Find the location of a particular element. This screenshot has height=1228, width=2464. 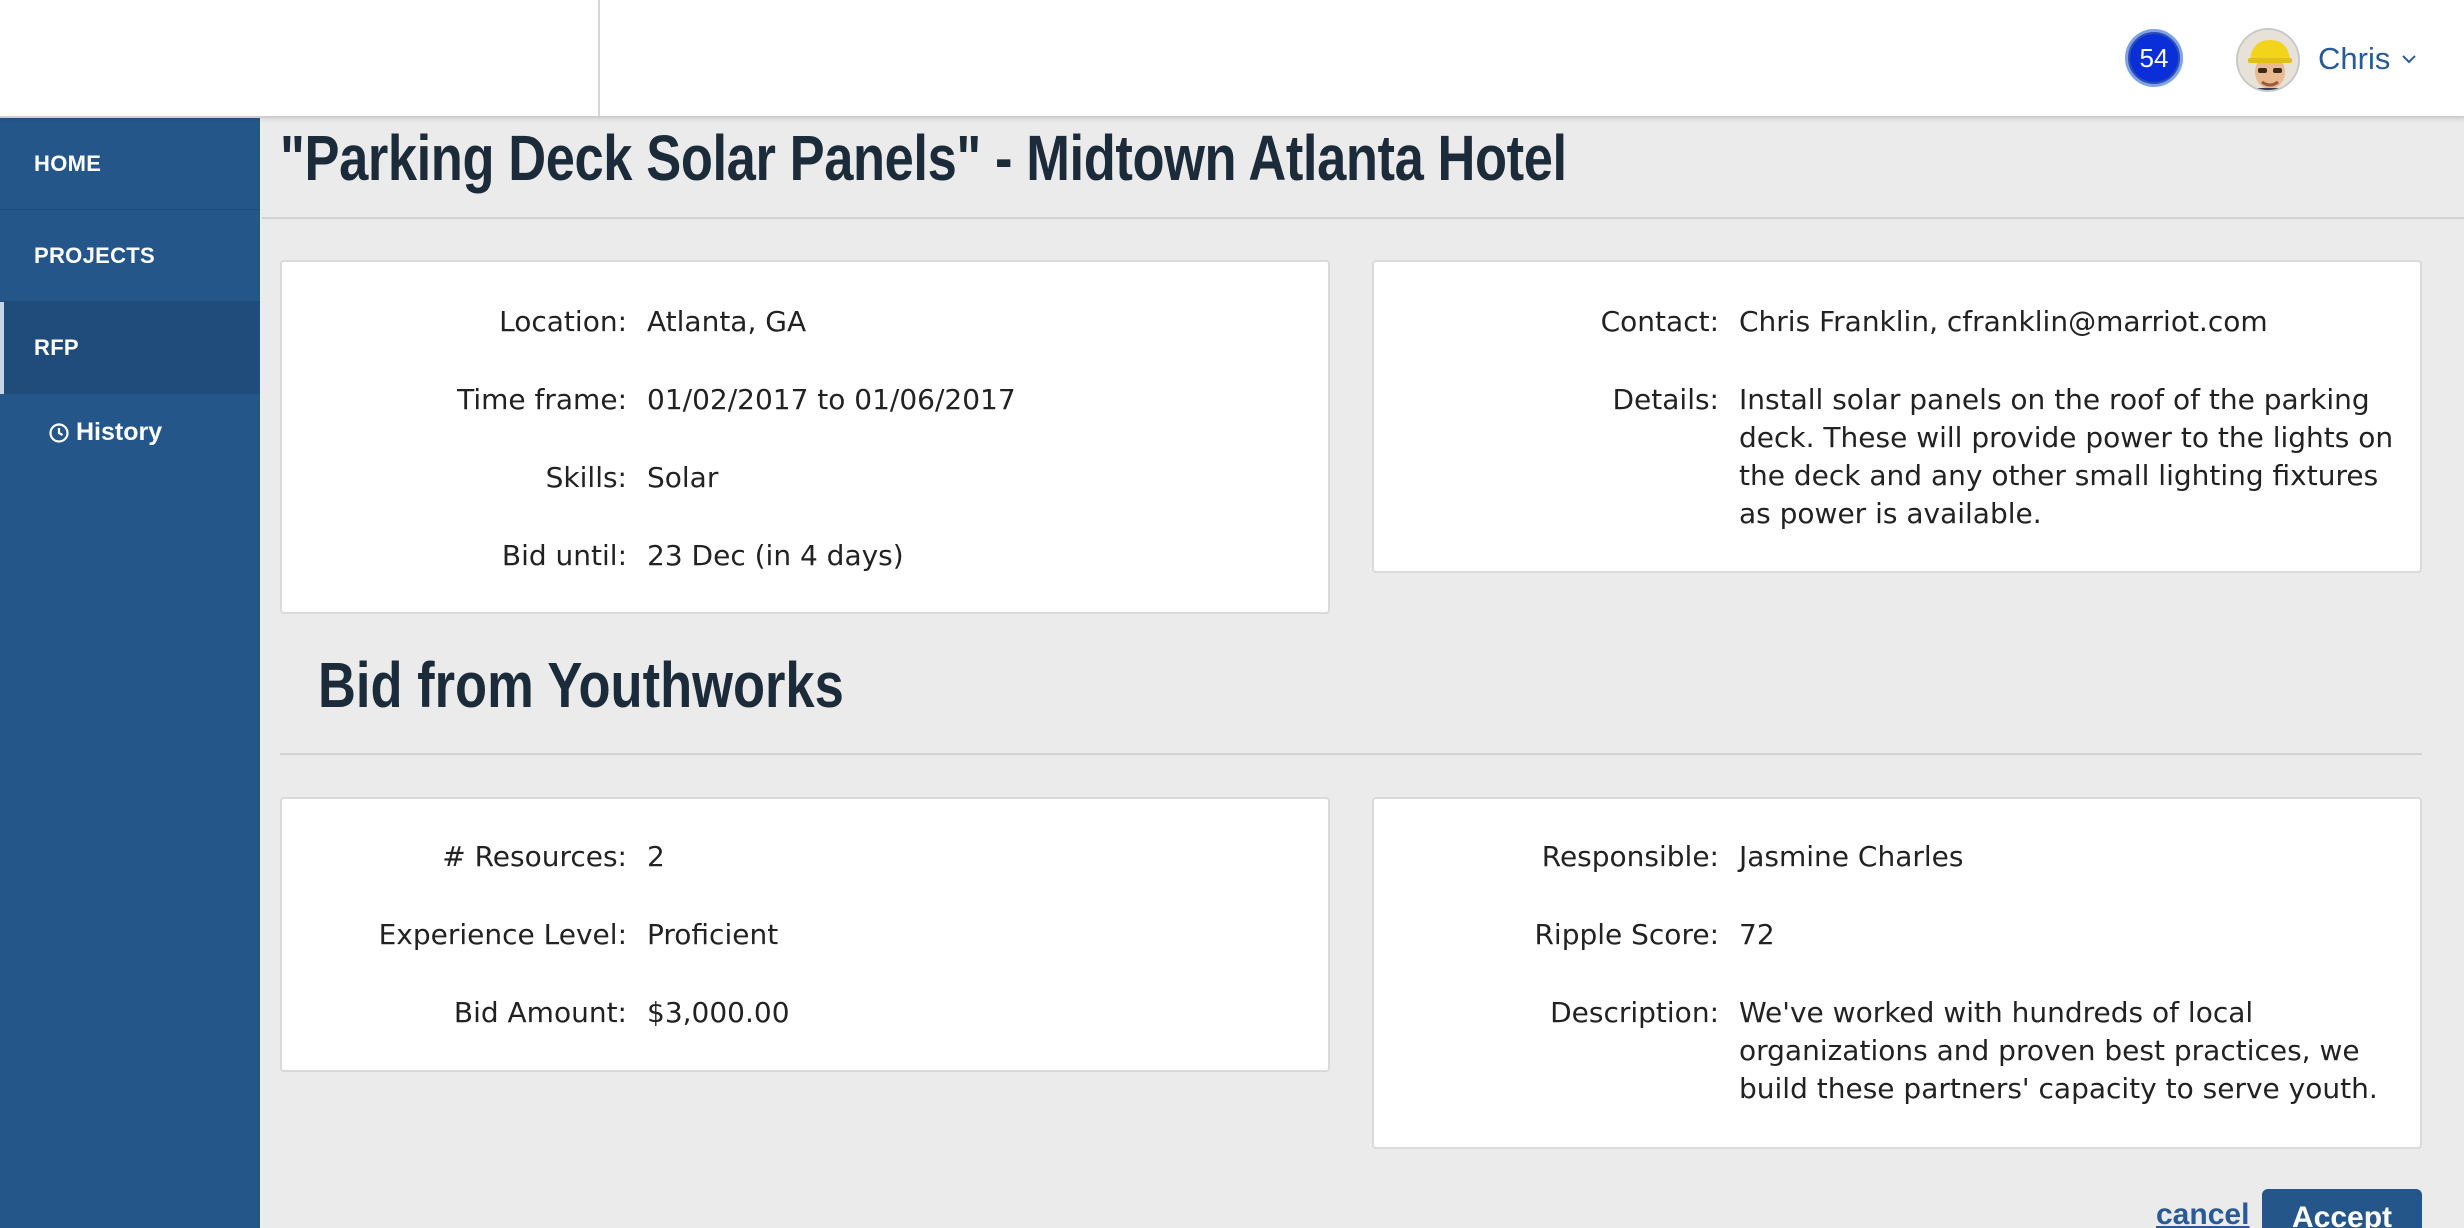

user-menu: Chris is located at coordinates (2369, 59).